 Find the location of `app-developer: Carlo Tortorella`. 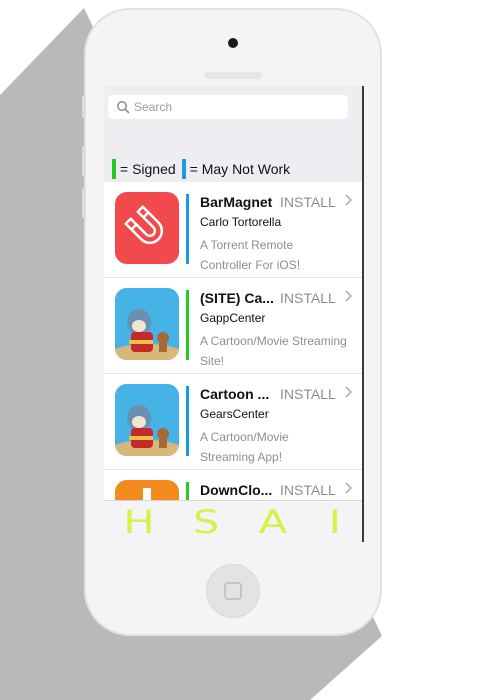

app-developer: Carlo Tortorella is located at coordinates (241, 222).